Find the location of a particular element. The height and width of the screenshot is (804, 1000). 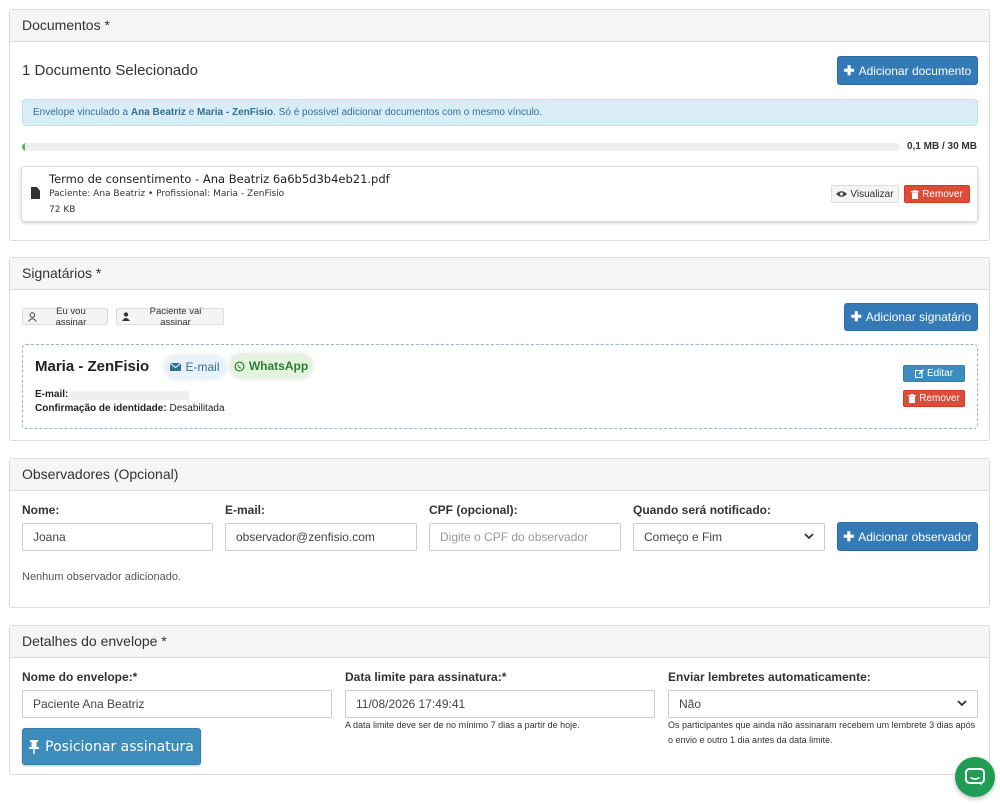

linked-professional: Maria - ZenFisio is located at coordinates (235, 112).